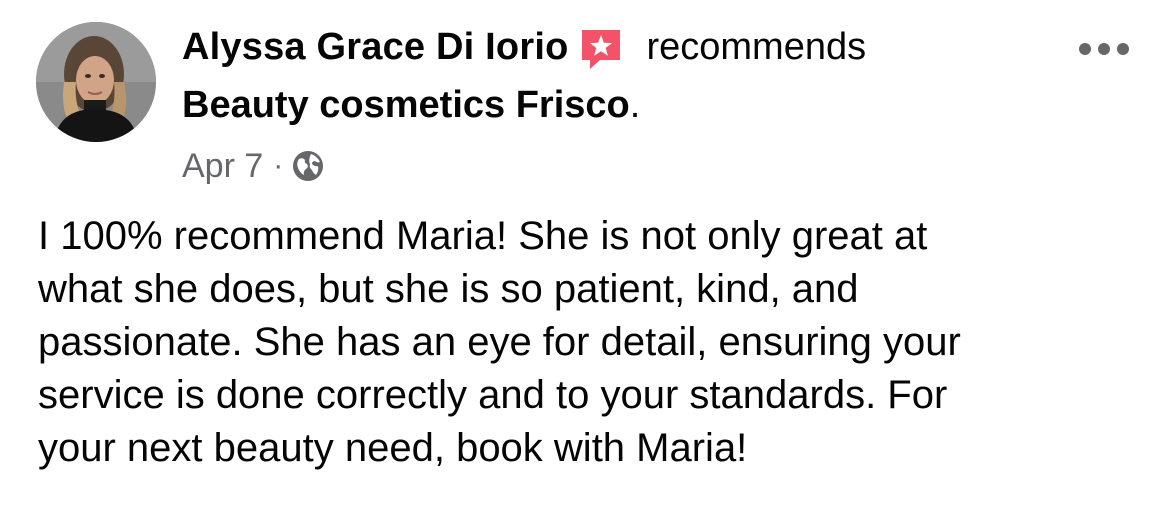 The image size is (1170, 510). Describe the element at coordinates (308, 166) in the screenshot. I see `globe-icon` at that location.